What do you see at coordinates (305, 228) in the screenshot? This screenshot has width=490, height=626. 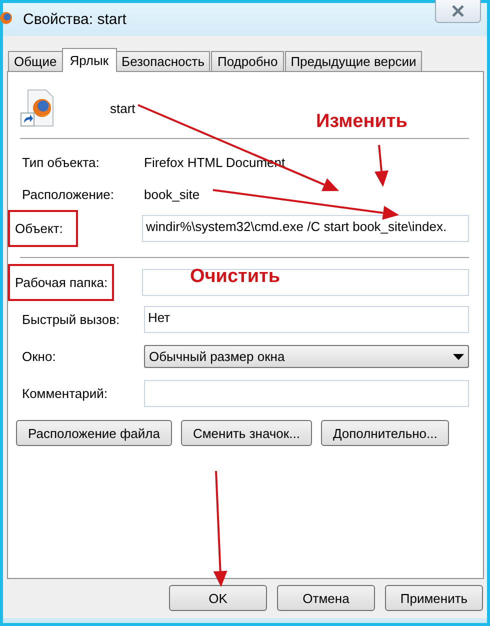 I see `input-field: windir%\system32\cmd.exe /C start book_site\index.` at bounding box center [305, 228].